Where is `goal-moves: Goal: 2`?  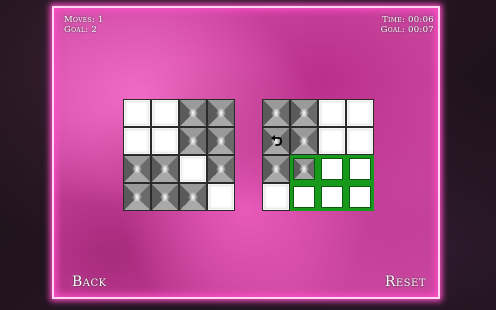 goal-moves: Goal: 2 is located at coordinates (81, 30).